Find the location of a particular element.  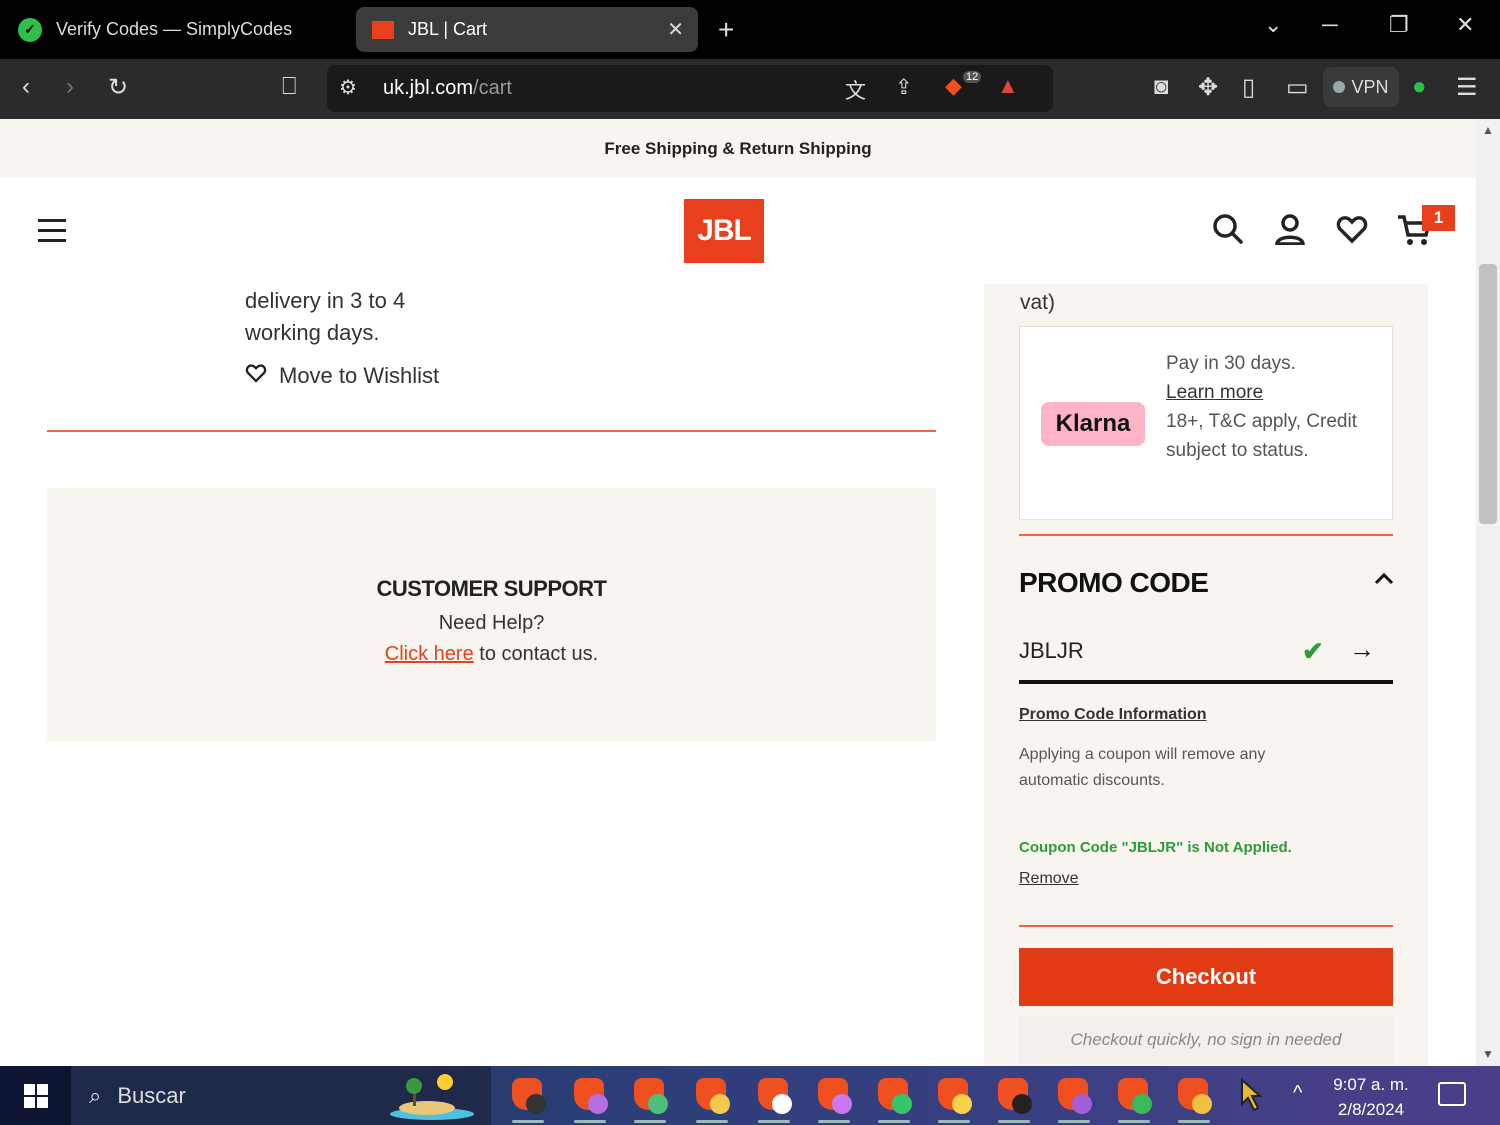

sidebar-icon: ▯ is located at coordinates (1248, 87).